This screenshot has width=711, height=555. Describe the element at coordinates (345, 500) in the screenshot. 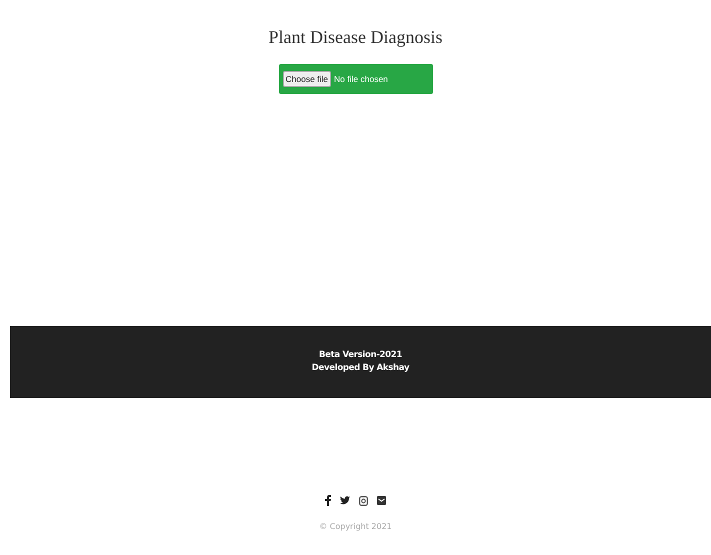

I see `bird-icon` at that location.